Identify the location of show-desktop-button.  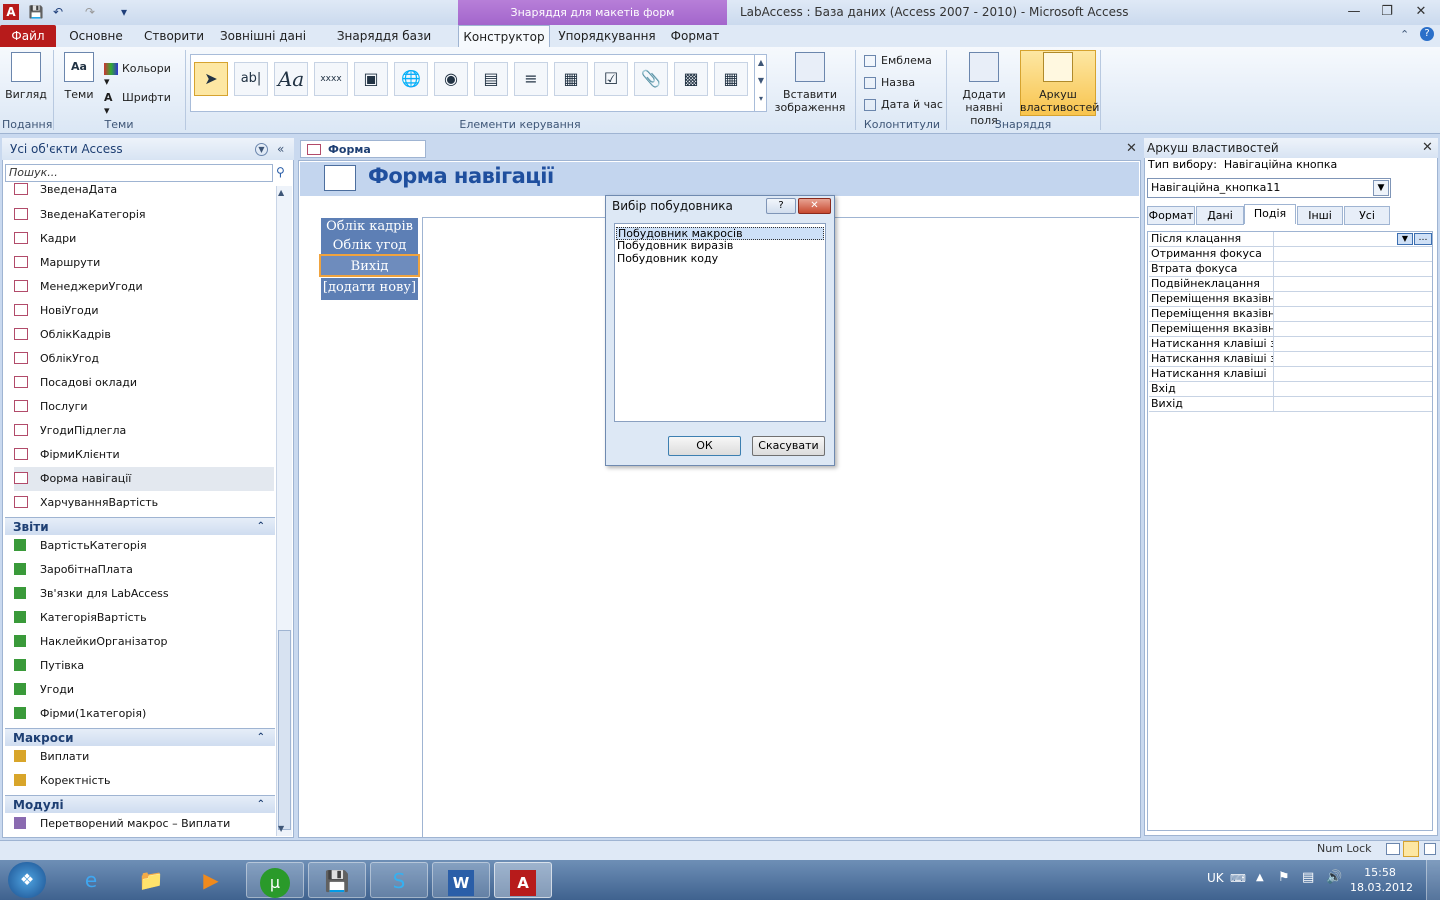
(1433, 880).